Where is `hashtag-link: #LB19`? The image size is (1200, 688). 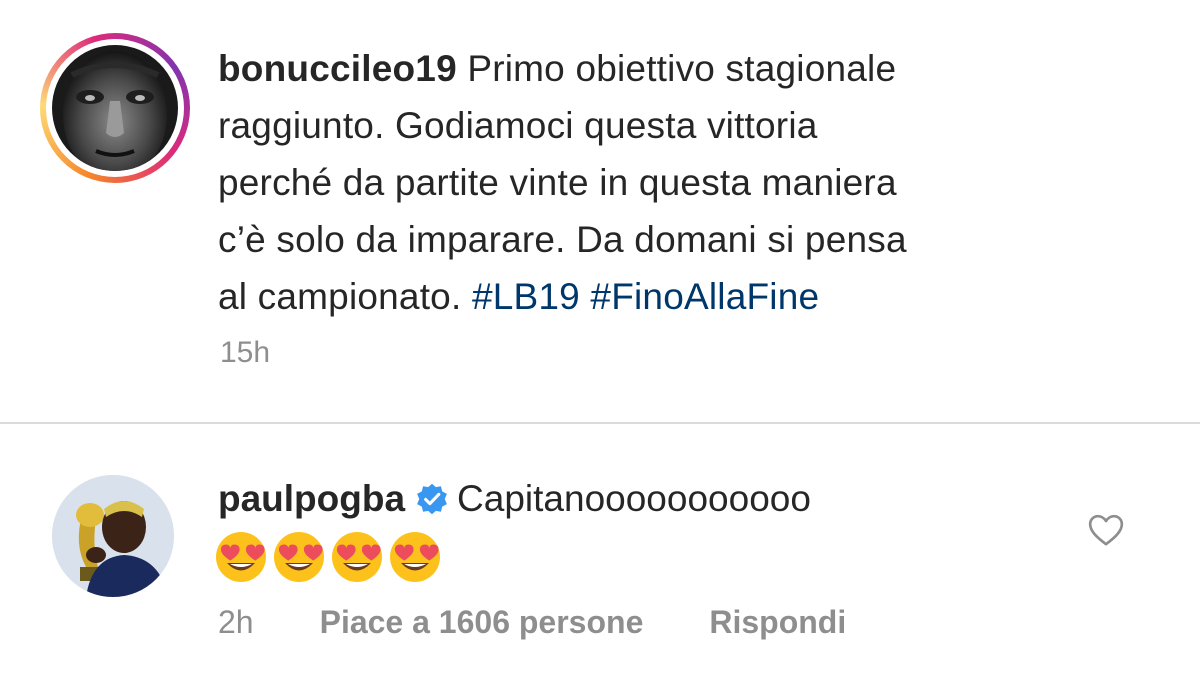
hashtag-link: #LB19 is located at coordinates (526, 296).